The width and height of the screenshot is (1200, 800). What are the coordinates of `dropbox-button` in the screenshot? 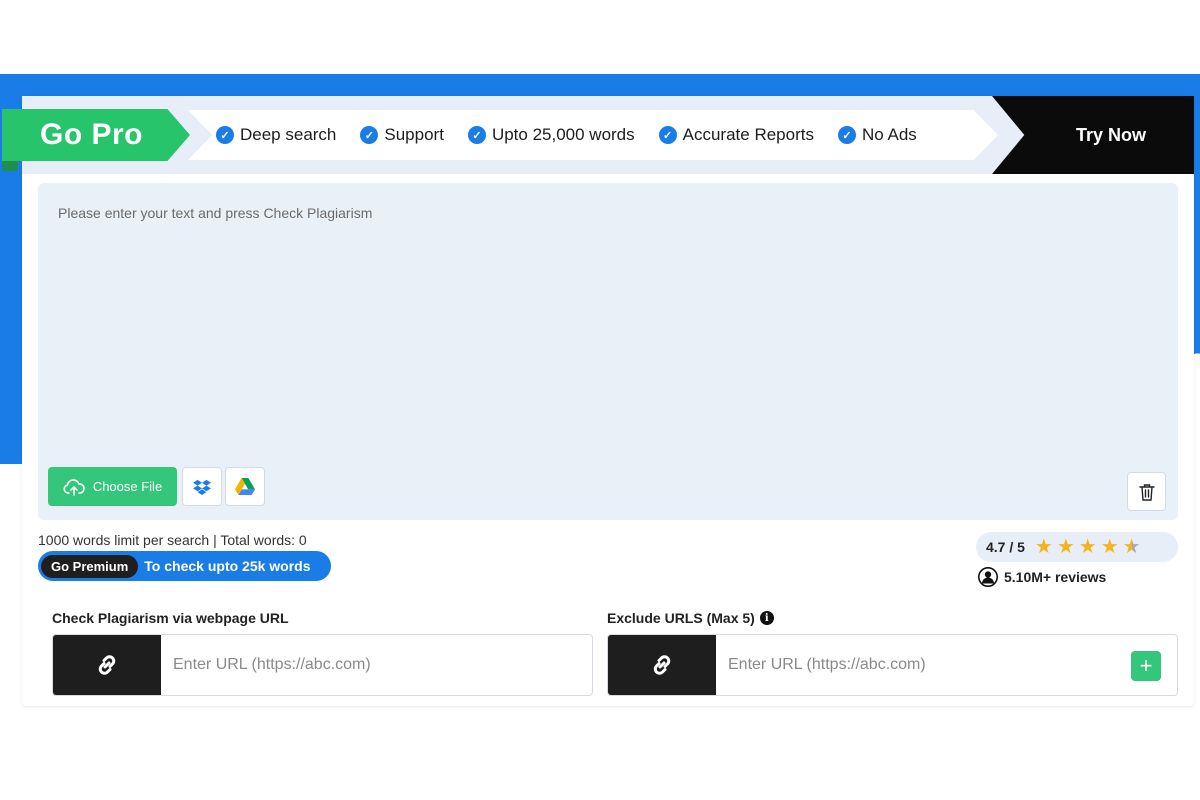 It's located at (202, 486).